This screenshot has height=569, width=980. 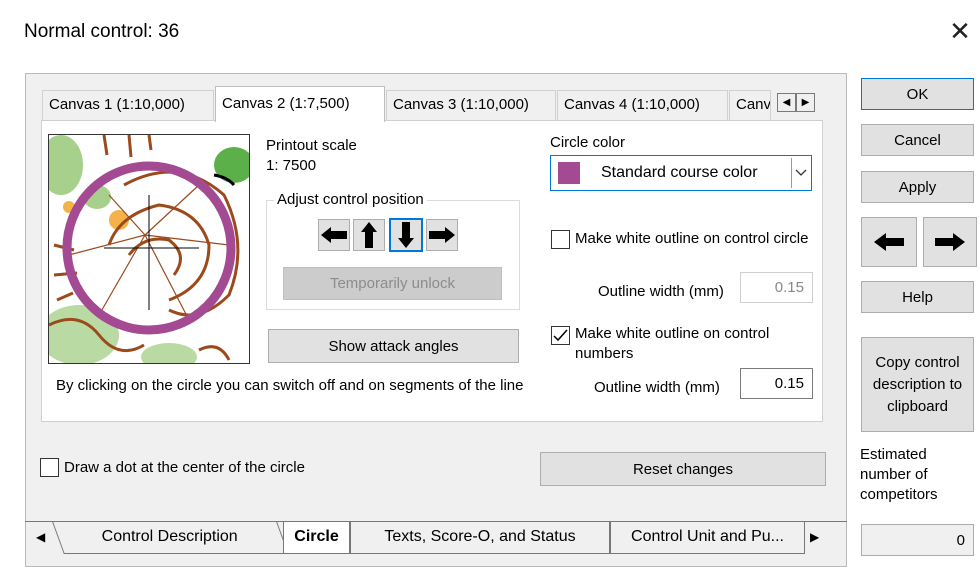 I want to click on color-swatch, so click(x=569, y=173).